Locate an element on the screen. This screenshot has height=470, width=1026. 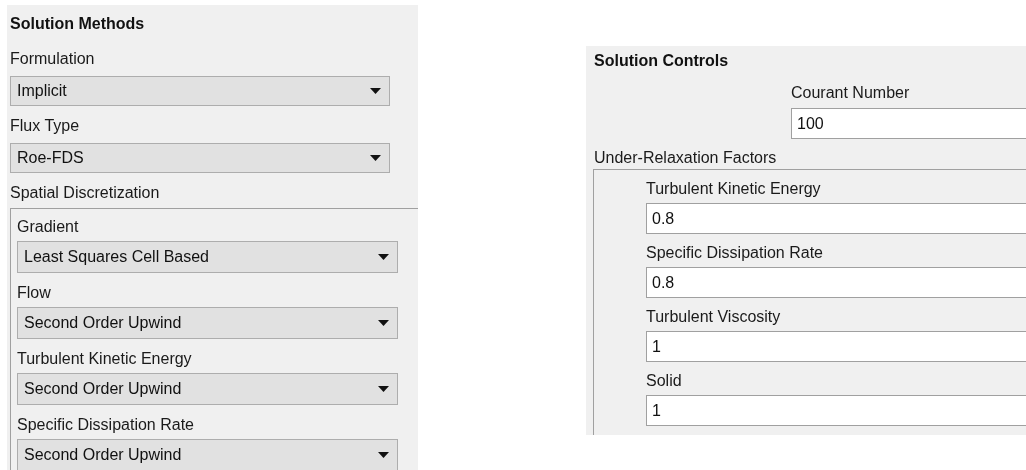
dropdown: Least Squares Cell Based is located at coordinates (207, 257).